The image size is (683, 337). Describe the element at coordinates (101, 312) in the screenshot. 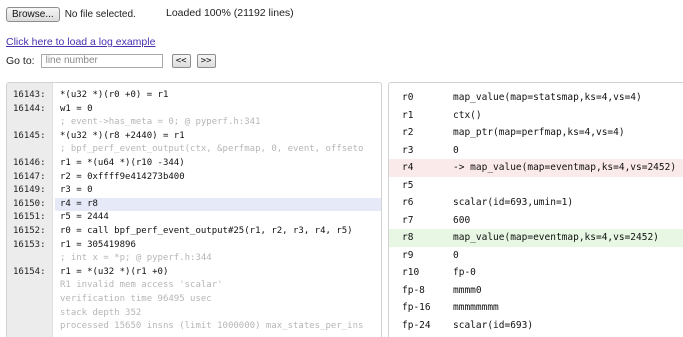

I see `line-text: stack depth 352` at that location.